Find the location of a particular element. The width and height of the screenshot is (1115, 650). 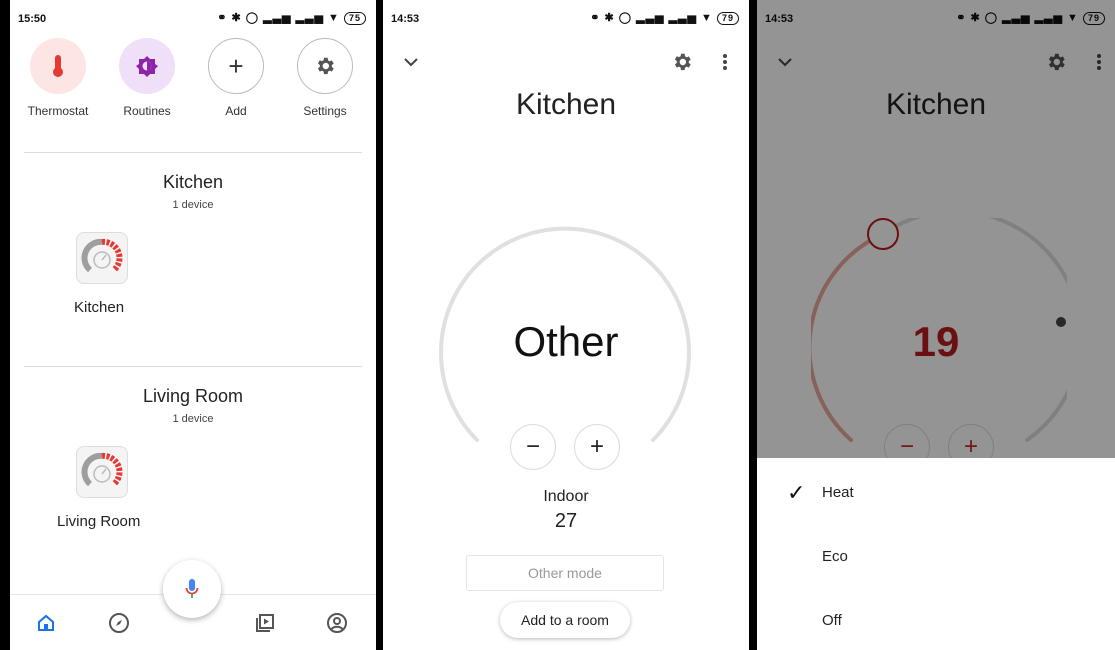

indoor-temperature: 27 is located at coordinates (566, 521).